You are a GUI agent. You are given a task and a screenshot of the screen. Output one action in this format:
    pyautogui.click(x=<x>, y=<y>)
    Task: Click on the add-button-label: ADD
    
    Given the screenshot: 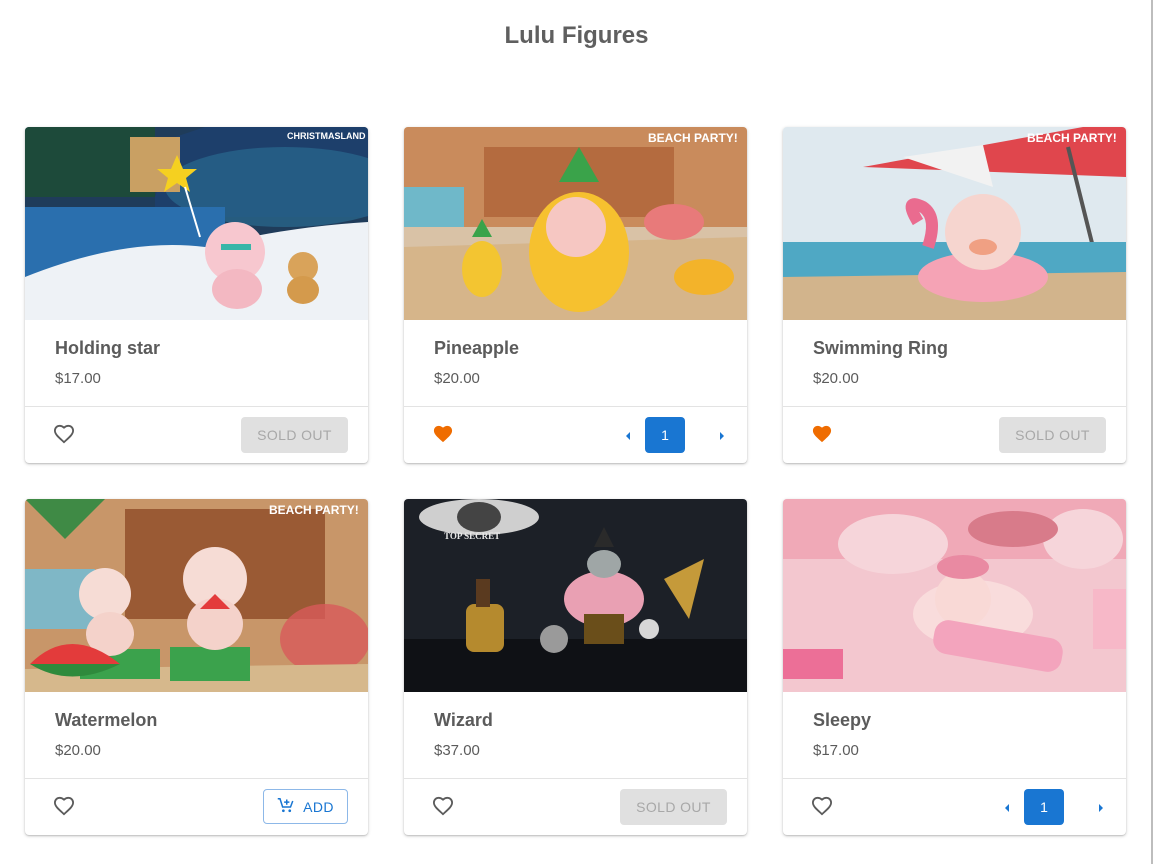 What is the action you would take?
    pyautogui.click(x=318, y=806)
    